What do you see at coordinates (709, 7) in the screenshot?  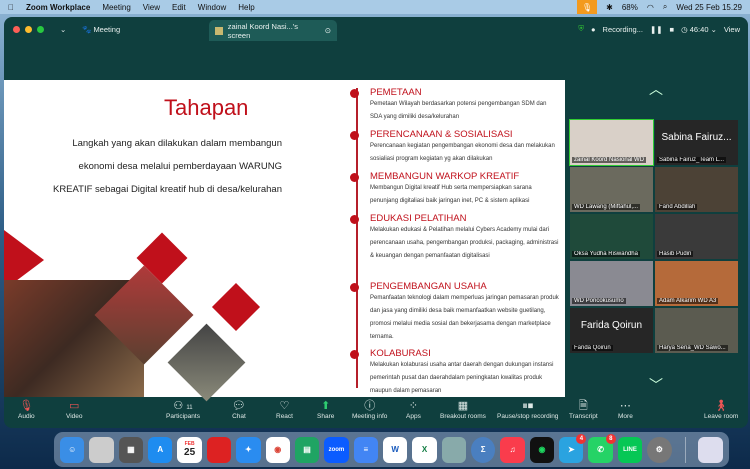 I see `datetime: Wed 25 Feb 15.29` at bounding box center [709, 7].